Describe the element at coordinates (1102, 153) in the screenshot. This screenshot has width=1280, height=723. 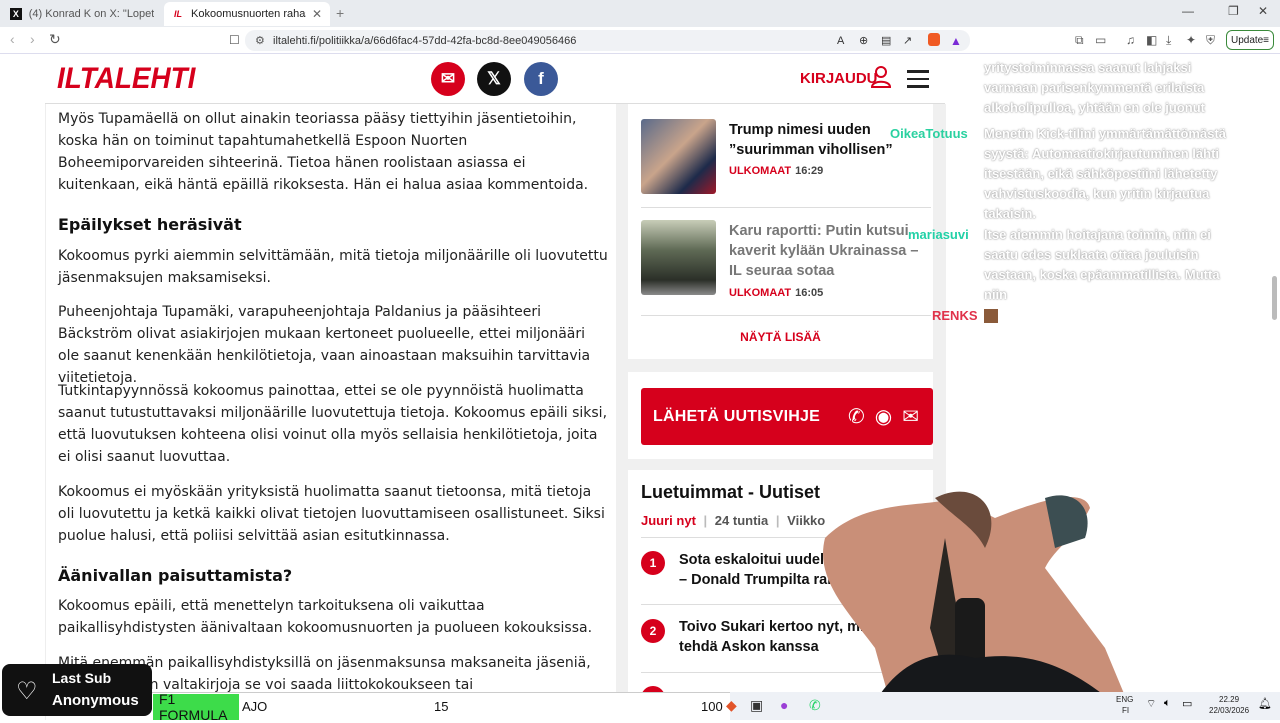
I see `chat-message: syystä: Automaatiokirjautuminen lähti` at that location.